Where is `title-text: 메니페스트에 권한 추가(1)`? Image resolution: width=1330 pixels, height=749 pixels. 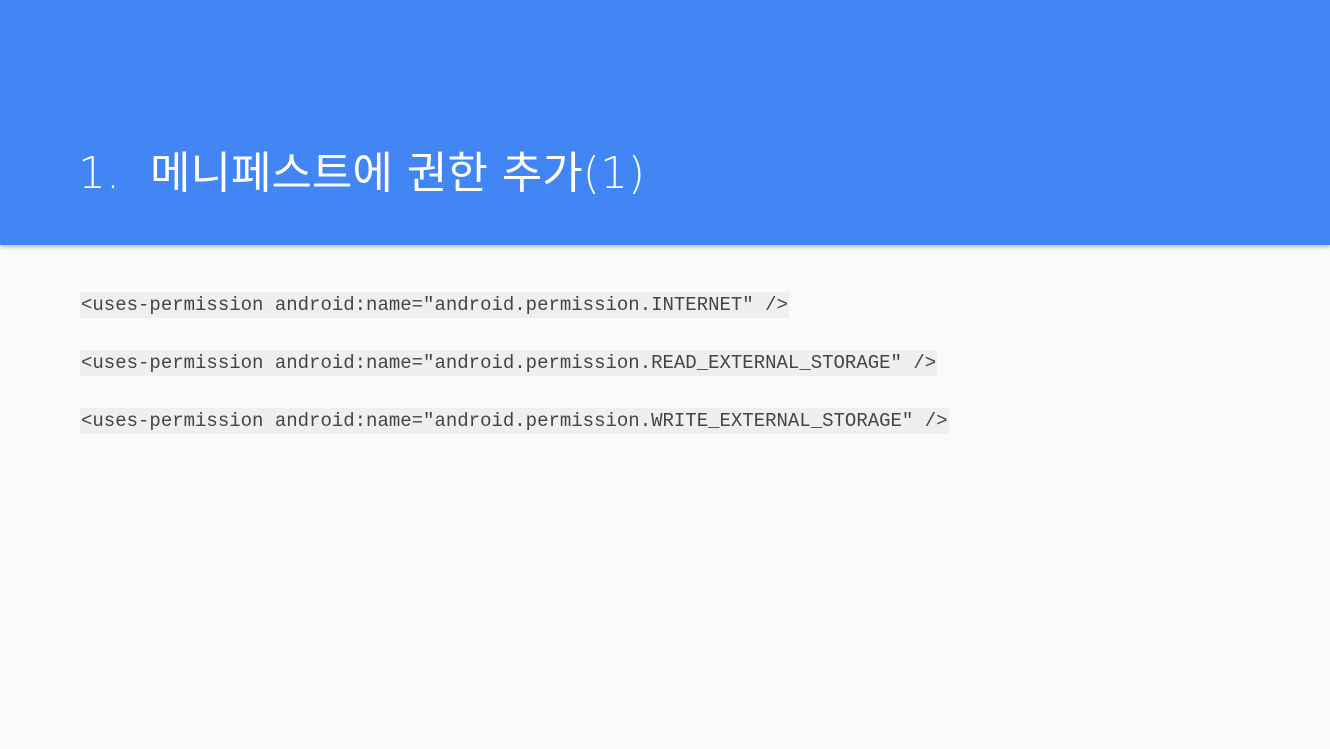
title-text: 메니페스트에 권한 추가(1) is located at coordinates (398, 173).